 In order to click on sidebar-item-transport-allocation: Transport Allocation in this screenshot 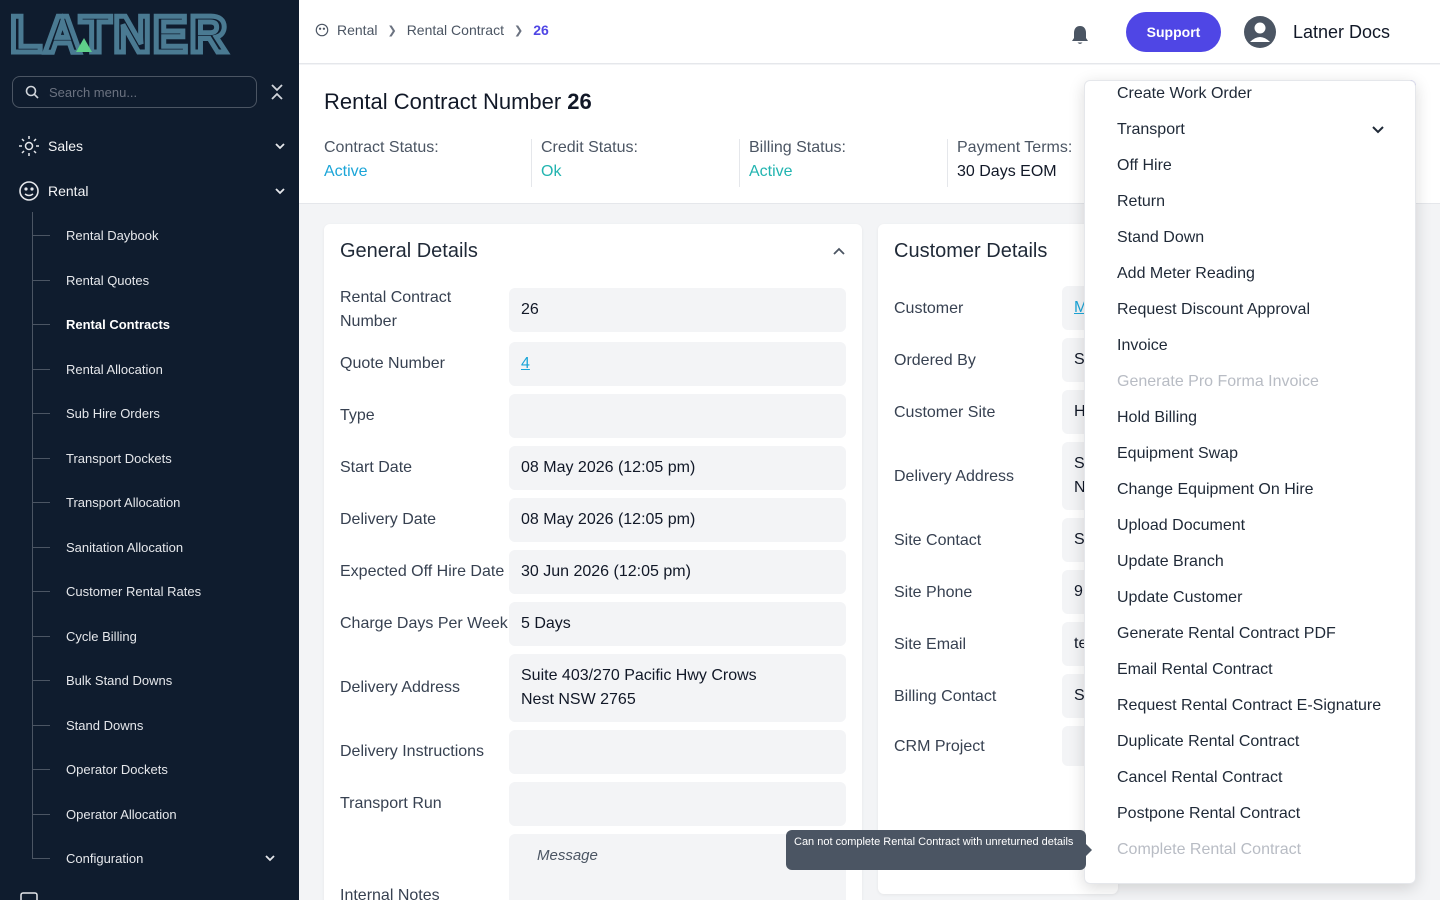, I will do `click(157, 502)`.